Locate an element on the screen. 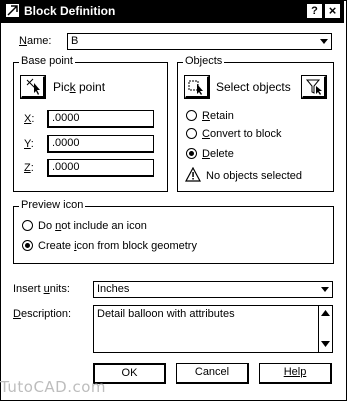 The height and width of the screenshot is (401, 347). description-textarea: Detail balloon with attributes is located at coordinates (213, 329).